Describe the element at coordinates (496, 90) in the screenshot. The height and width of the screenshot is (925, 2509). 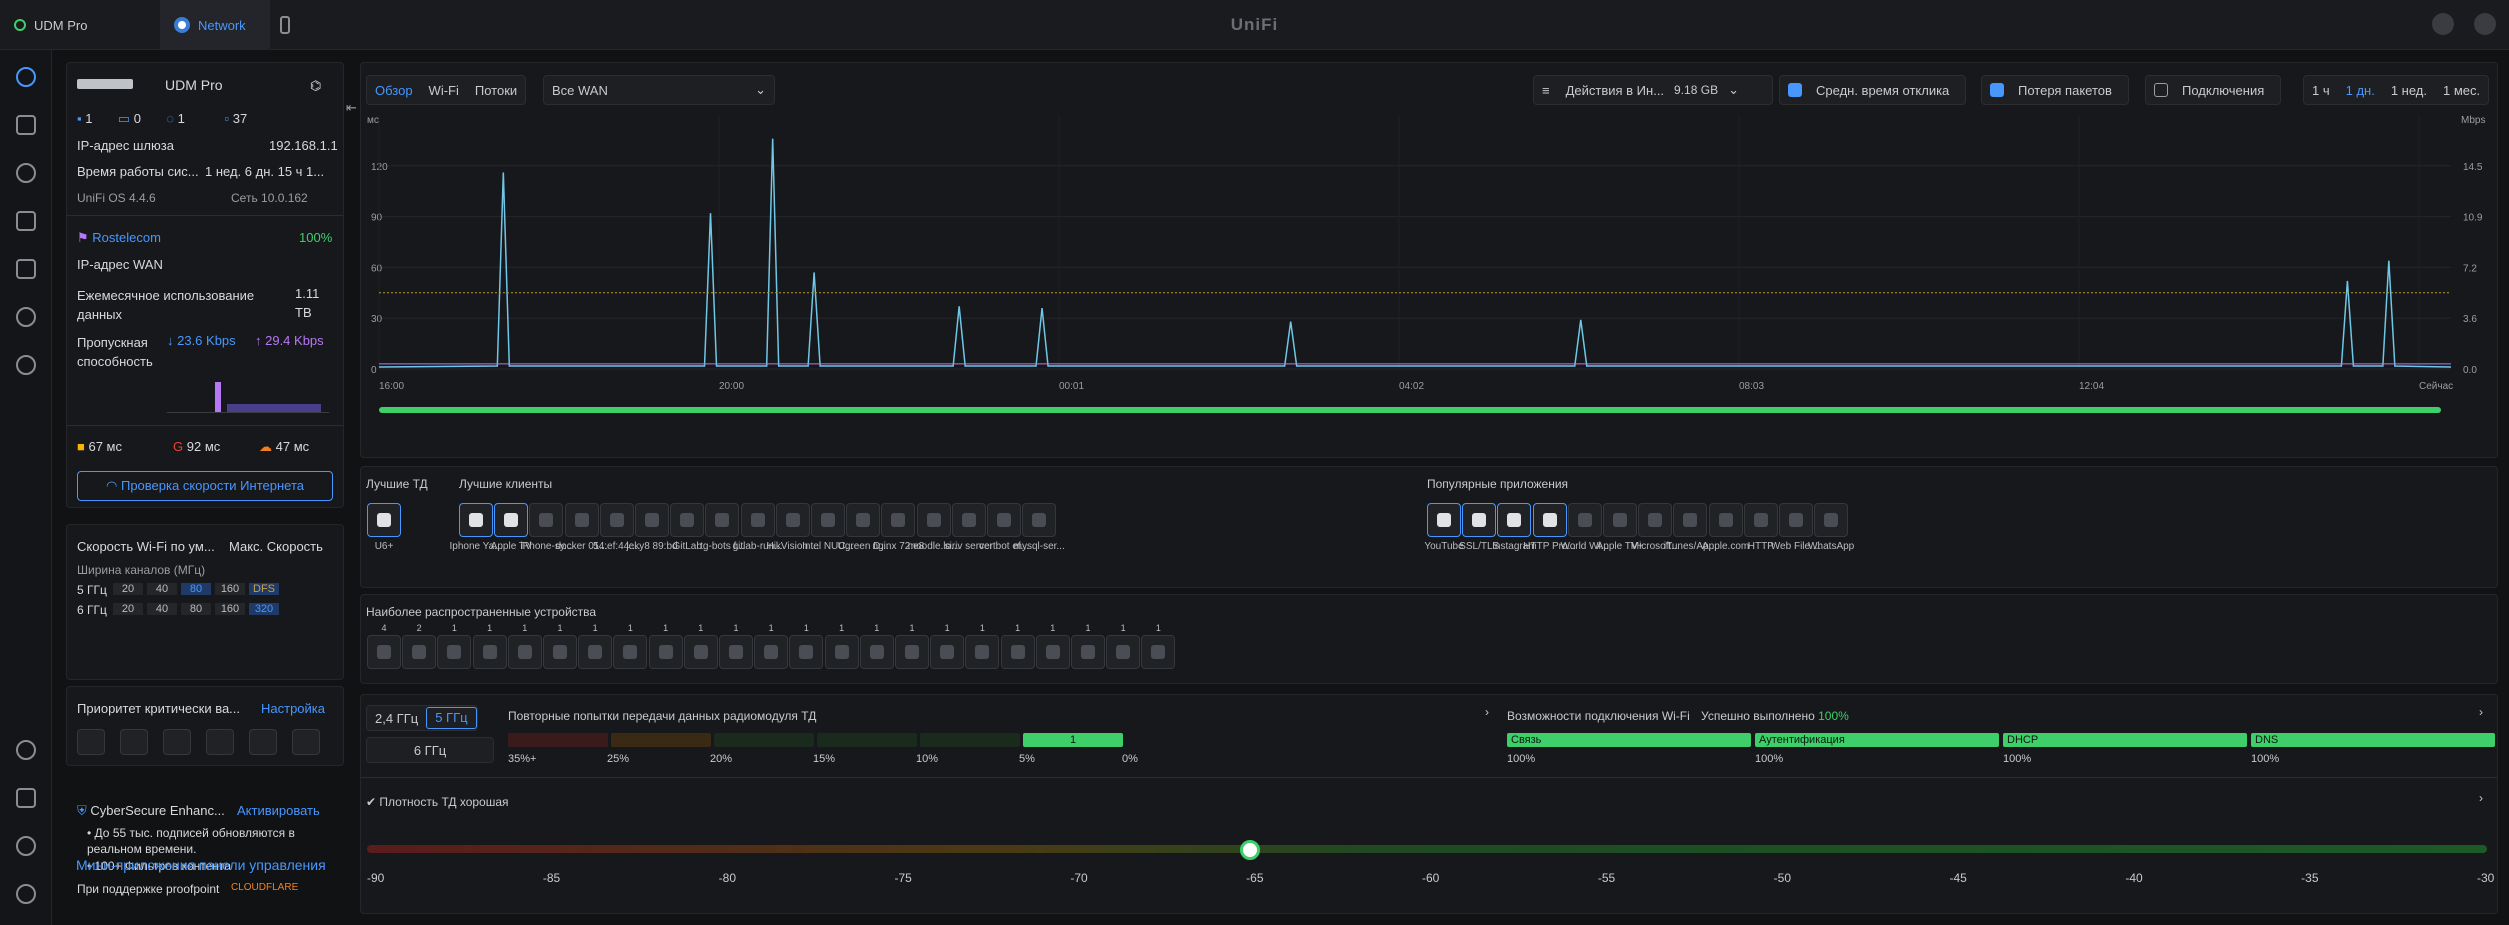
I see `tab-flows: Потоки` at that location.